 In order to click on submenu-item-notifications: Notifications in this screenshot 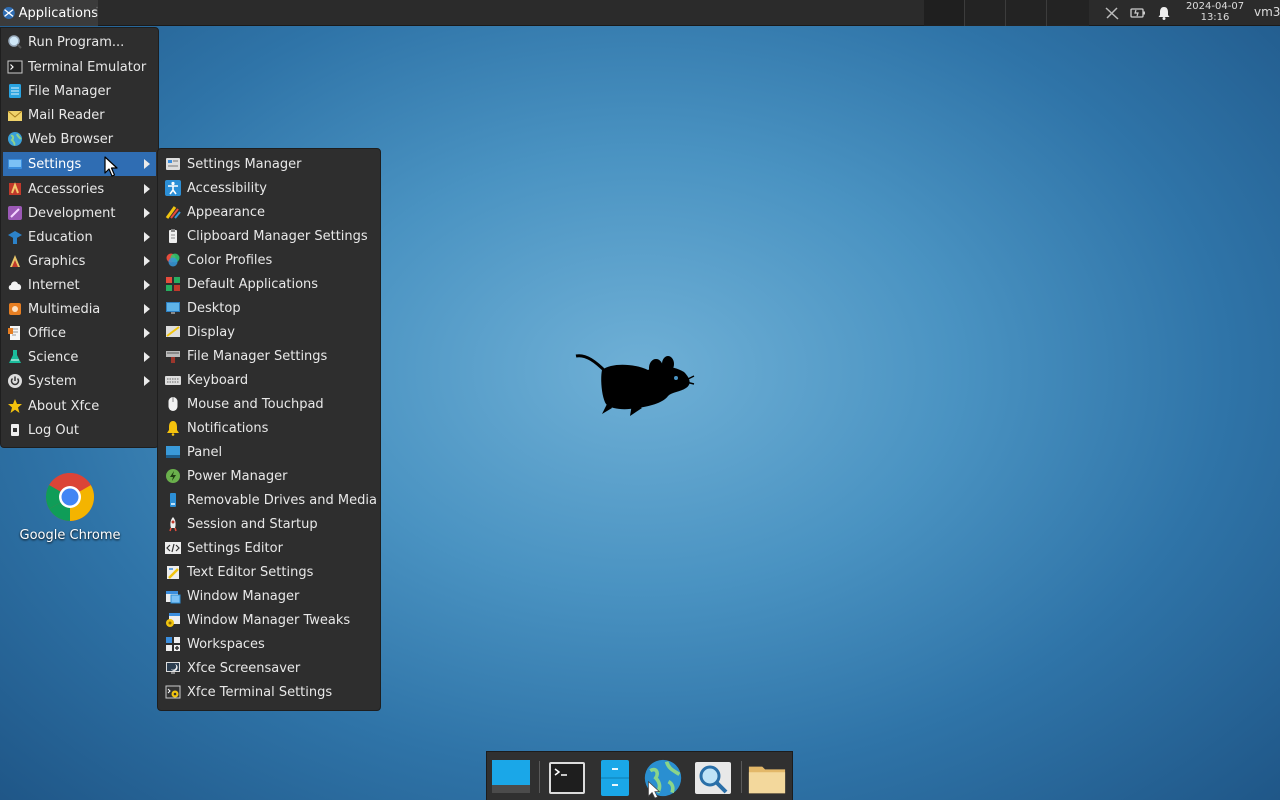, I will do `click(269, 428)`.